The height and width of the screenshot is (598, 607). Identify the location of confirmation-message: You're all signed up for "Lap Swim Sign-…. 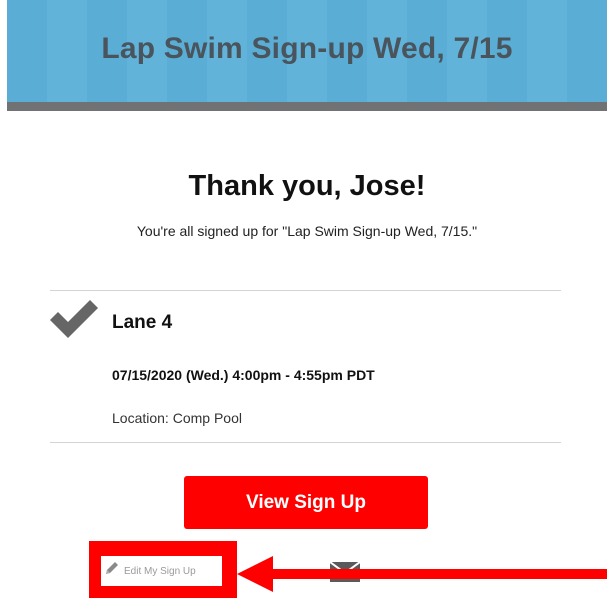
(307, 231).